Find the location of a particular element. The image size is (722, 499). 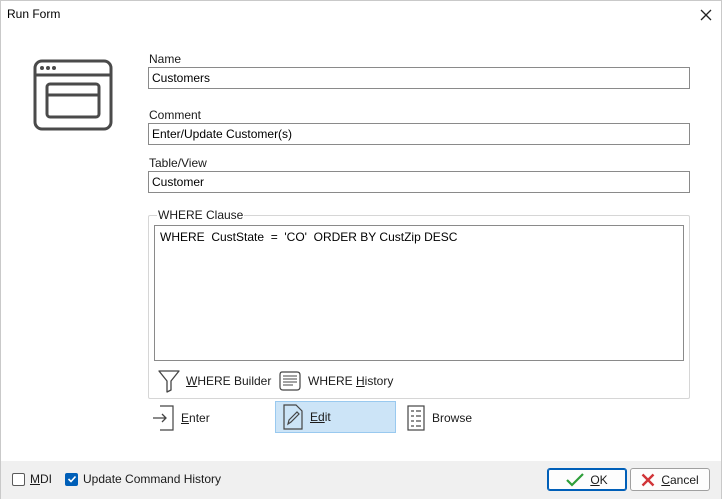

window-title: Run Form is located at coordinates (34, 14).